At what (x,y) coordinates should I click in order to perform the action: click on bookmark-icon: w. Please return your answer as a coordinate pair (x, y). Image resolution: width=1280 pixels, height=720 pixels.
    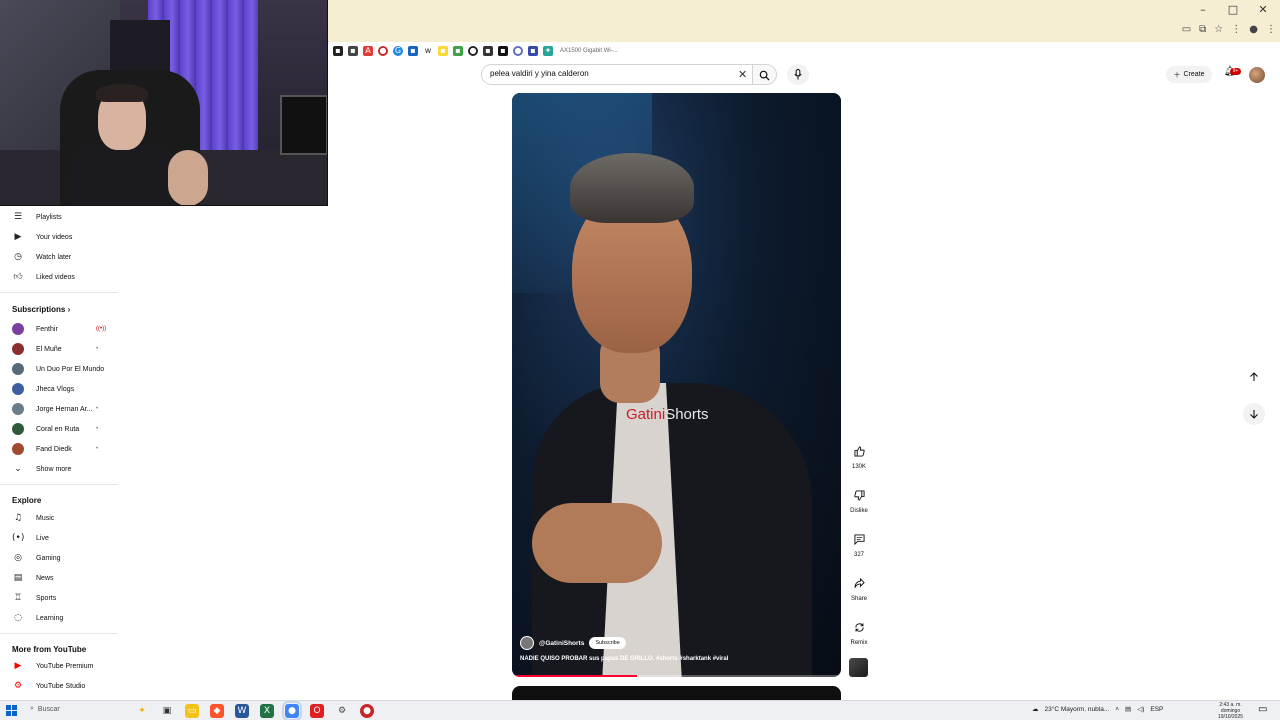
    Looking at the image, I should click on (428, 51).